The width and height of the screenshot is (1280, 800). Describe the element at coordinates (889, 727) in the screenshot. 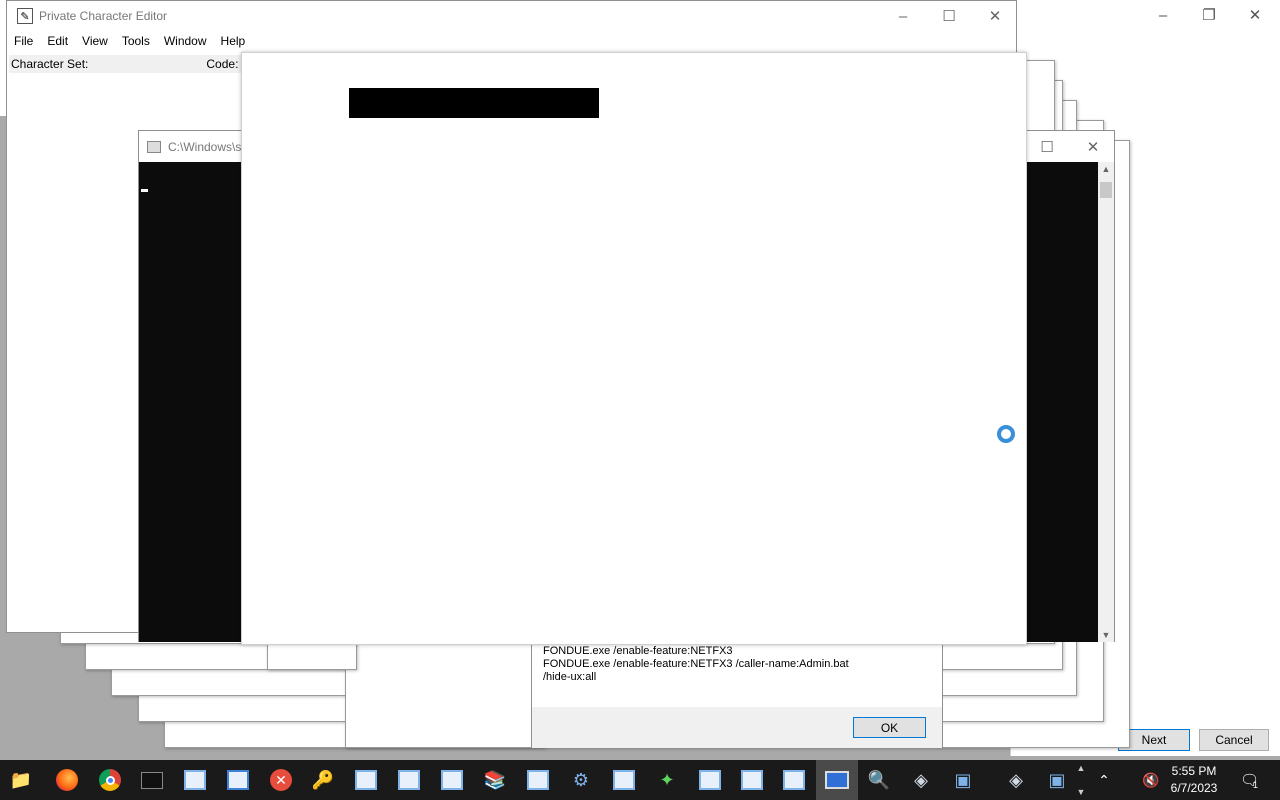

I see `ok-button: OK` at that location.